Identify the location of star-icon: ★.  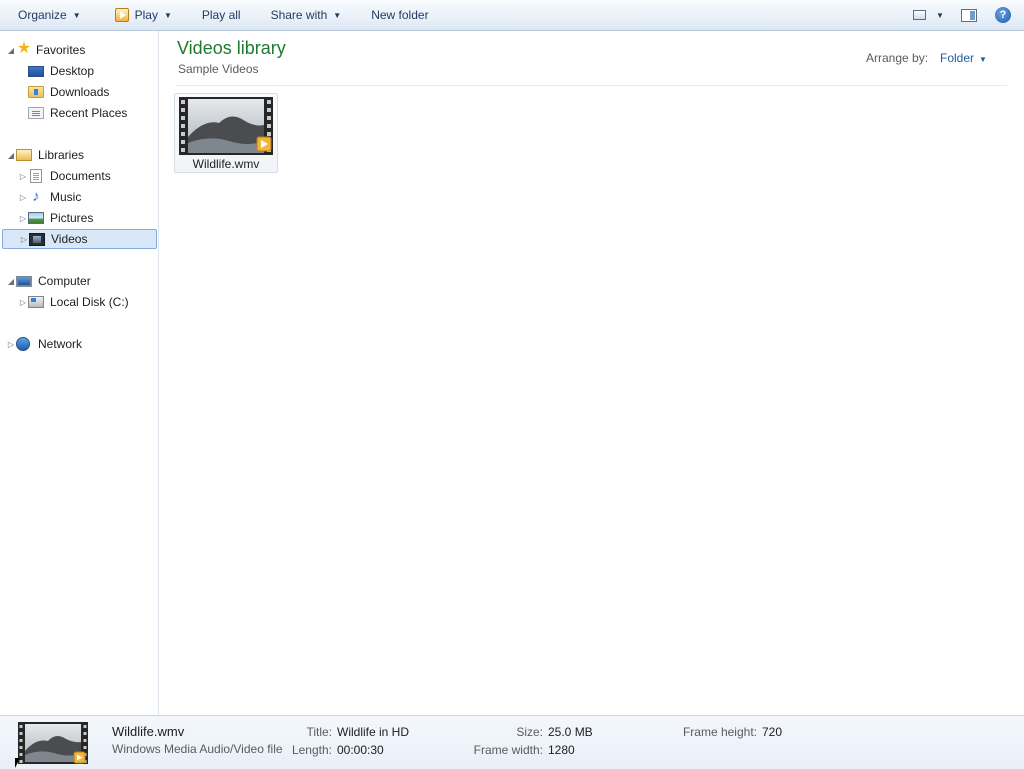
(24, 48).